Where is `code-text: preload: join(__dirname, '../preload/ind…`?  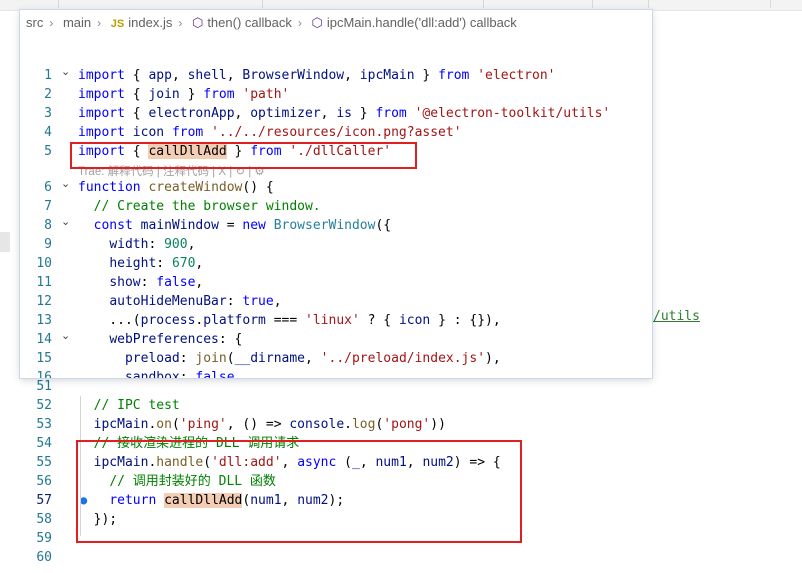 code-text: preload: join(__dirname, '../preload/ind… is located at coordinates (289, 358).